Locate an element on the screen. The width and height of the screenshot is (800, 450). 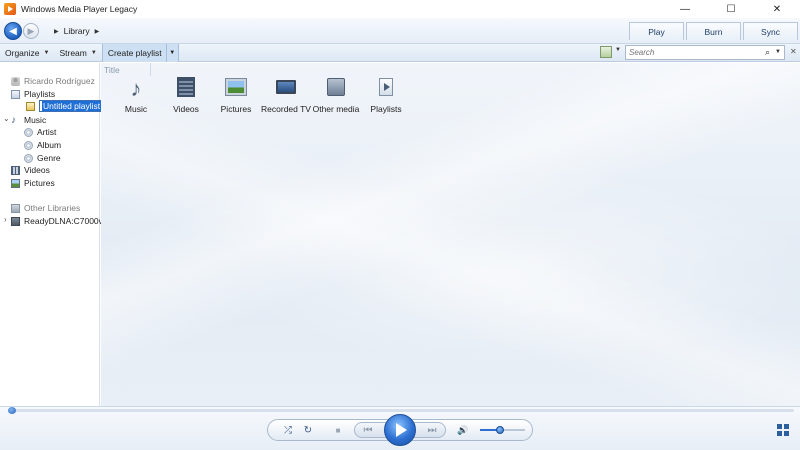
stream-menu: Stream ▼ is located at coordinates (77, 53).